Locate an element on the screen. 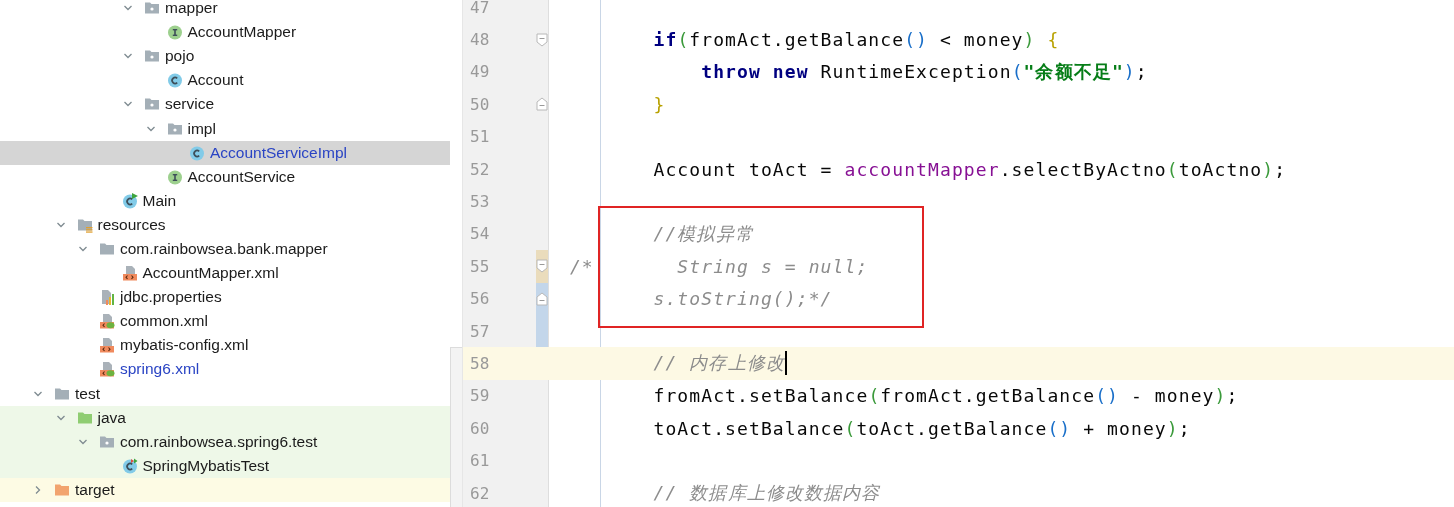  tree-item: AccountMapper is located at coordinates (225, 32).